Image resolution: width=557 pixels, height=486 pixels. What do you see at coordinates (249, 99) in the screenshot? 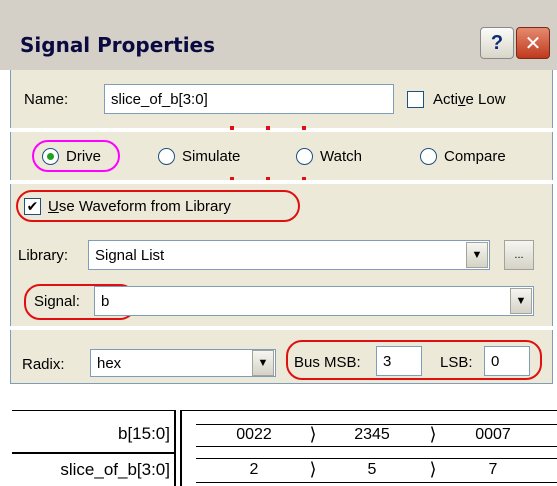
I see `name-field: slice_of_b[3:0]` at bounding box center [249, 99].